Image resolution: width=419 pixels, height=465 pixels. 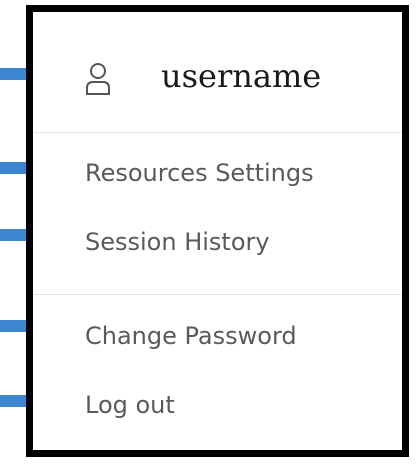 I want to click on menu-item-resources-settings: Resources Settings, so click(x=199, y=173).